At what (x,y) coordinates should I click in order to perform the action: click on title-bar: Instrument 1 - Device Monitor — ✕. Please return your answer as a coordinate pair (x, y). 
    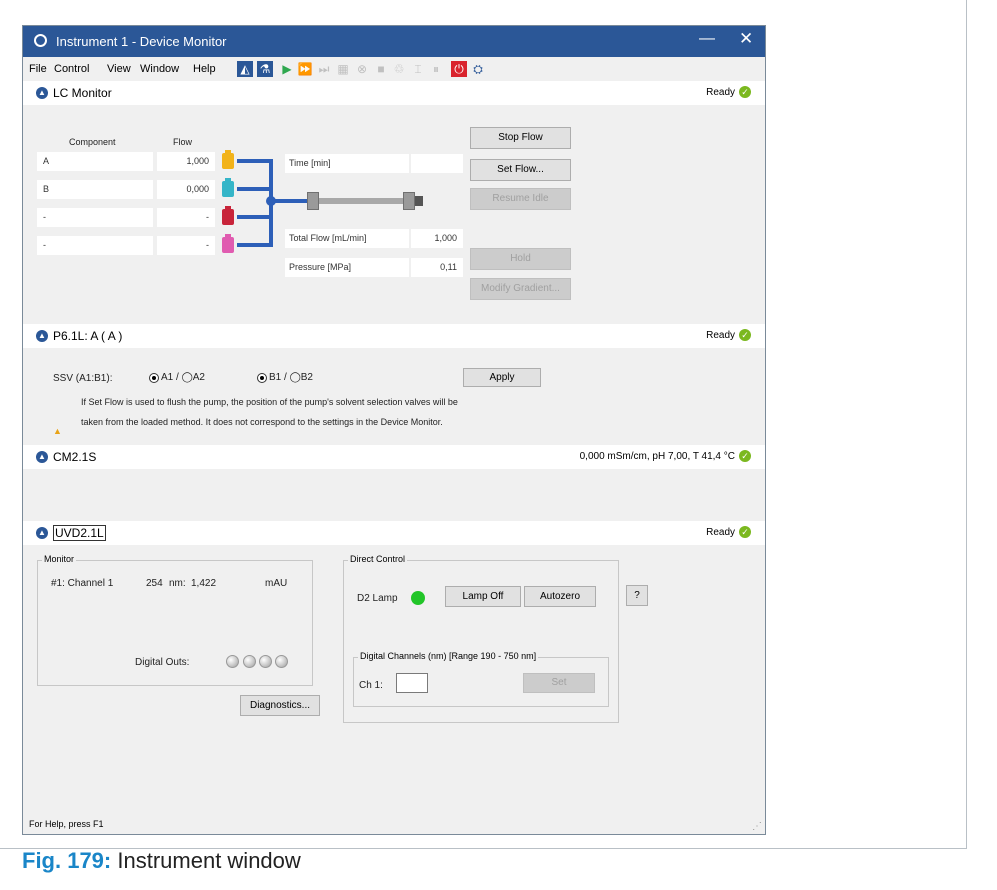
    Looking at the image, I should click on (394, 41).